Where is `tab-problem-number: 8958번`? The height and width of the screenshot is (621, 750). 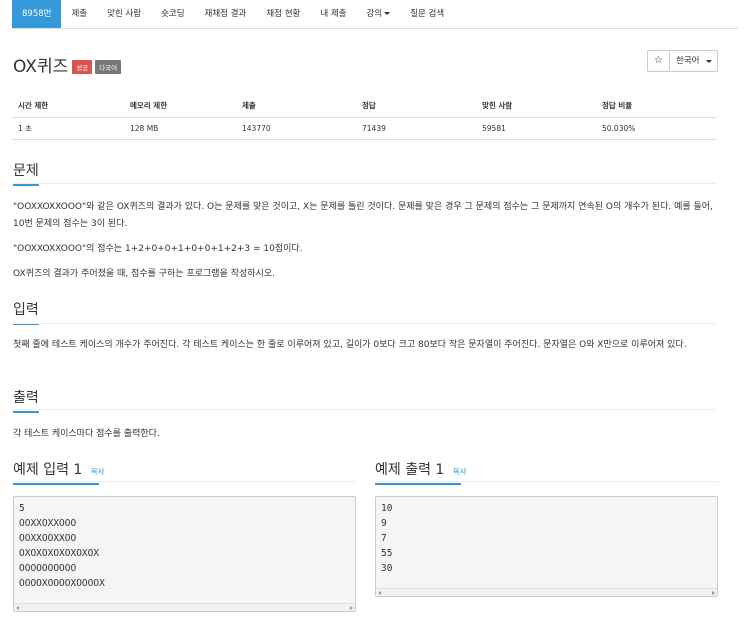
tab-problem-number: 8958번 is located at coordinates (37, 14).